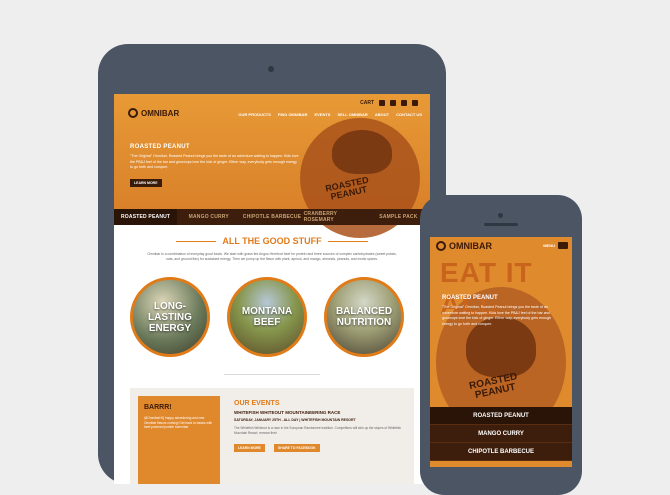 Image resolution: width=670 pixels, height=495 pixels. I want to click on circle-long-lasting-energy: LONG-LASTING ENERGY, so click(170, 317).